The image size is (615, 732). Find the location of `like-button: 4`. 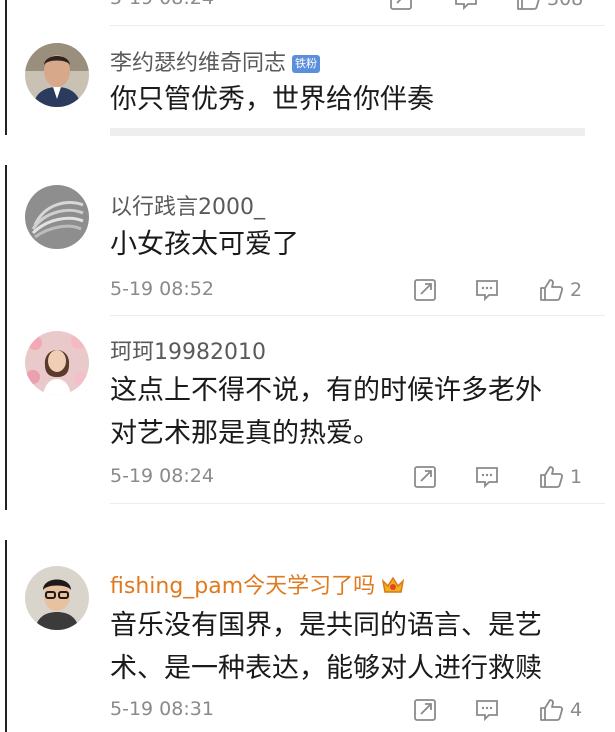

like-button: 4 is located at coordinates (560, 710).